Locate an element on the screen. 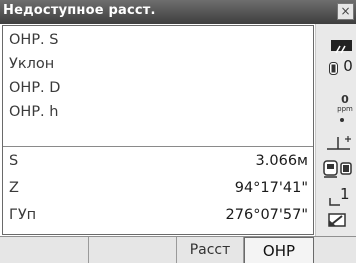  instrument-icon is located at coordinates (338, 169).